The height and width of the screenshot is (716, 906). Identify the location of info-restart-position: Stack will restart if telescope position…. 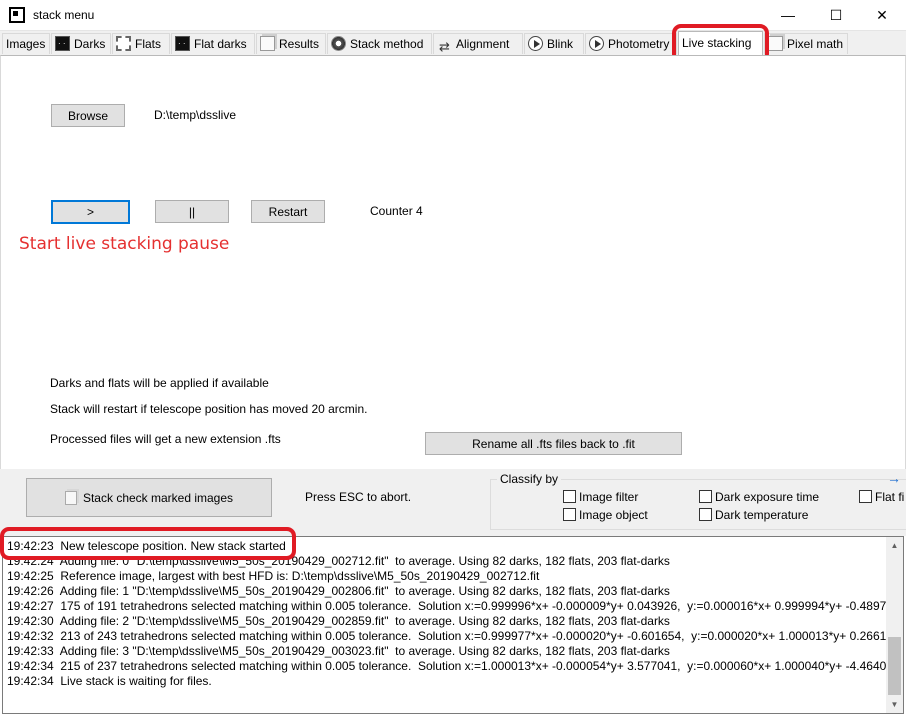
(209, 409).